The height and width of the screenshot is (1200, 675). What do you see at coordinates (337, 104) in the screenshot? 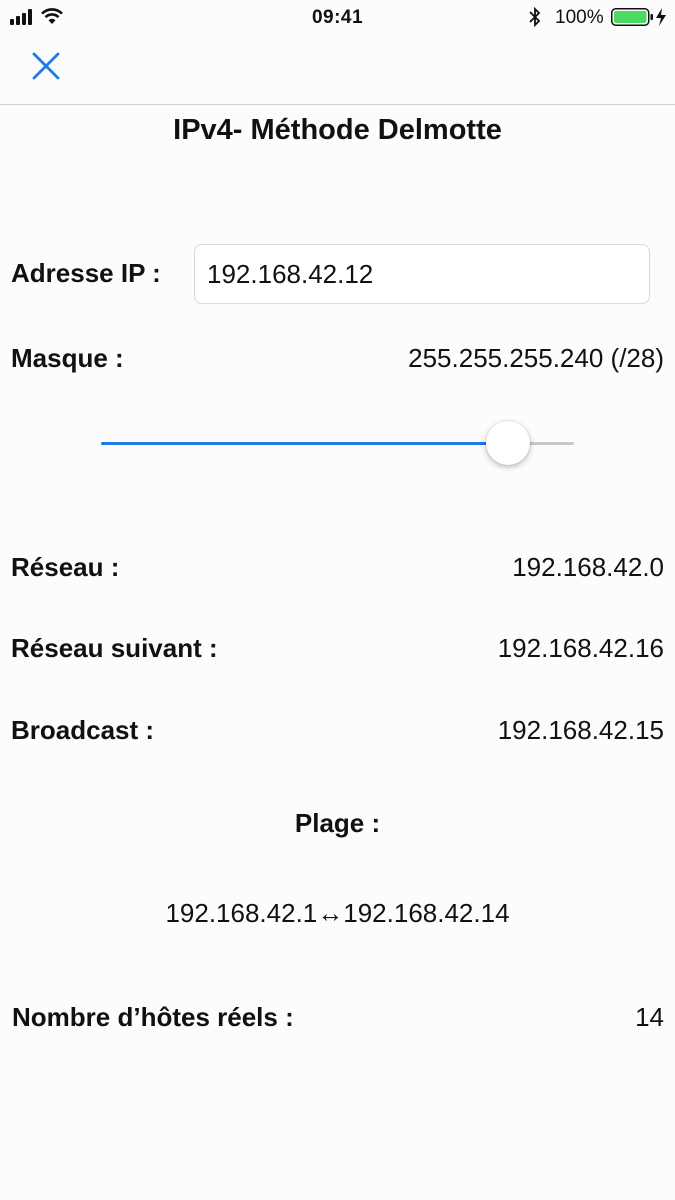
I see `nav-divider` at bounding box center [337, 104].